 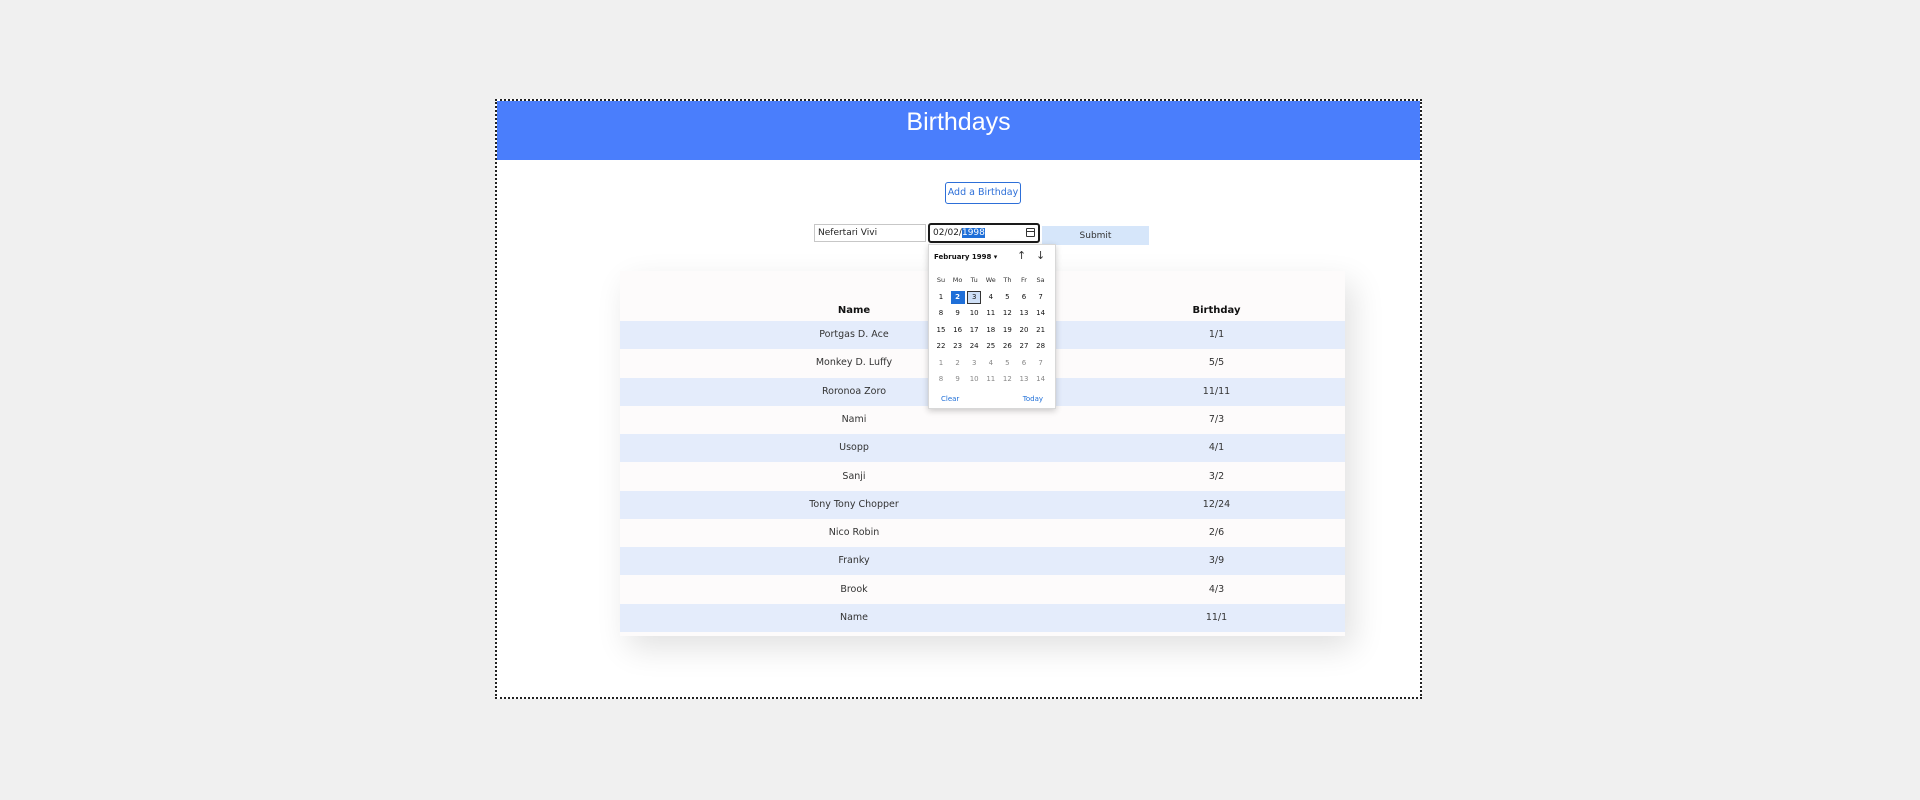 I want to click on calendar-day: 17, so click(x=974, y=330).